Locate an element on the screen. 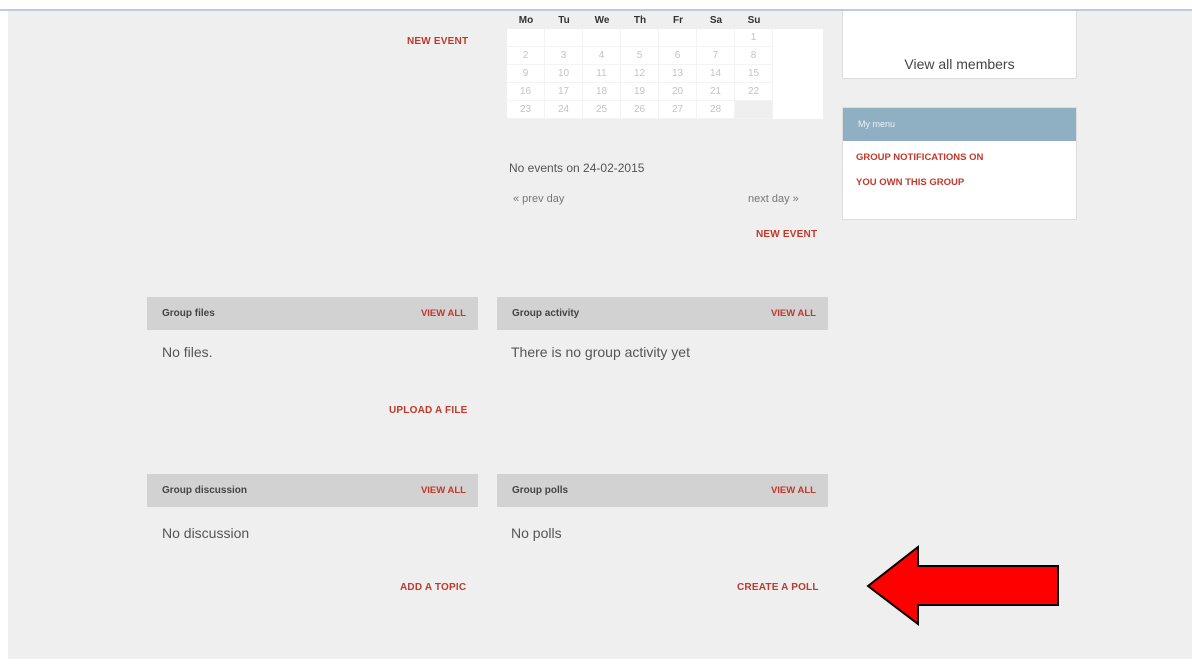 The image size is (1192, 669). calendar-day: 8 is located at coordinates (754, 56).